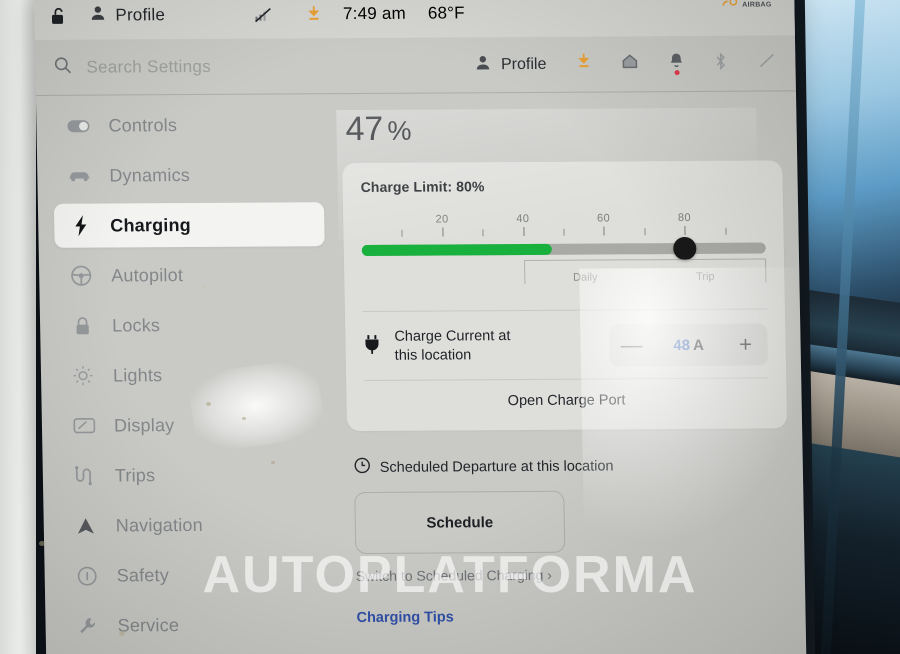 The image size is (900, 654). Describe the element at coordinates (83, 376) in the screenshot. I see `brightness-icon` at that location.